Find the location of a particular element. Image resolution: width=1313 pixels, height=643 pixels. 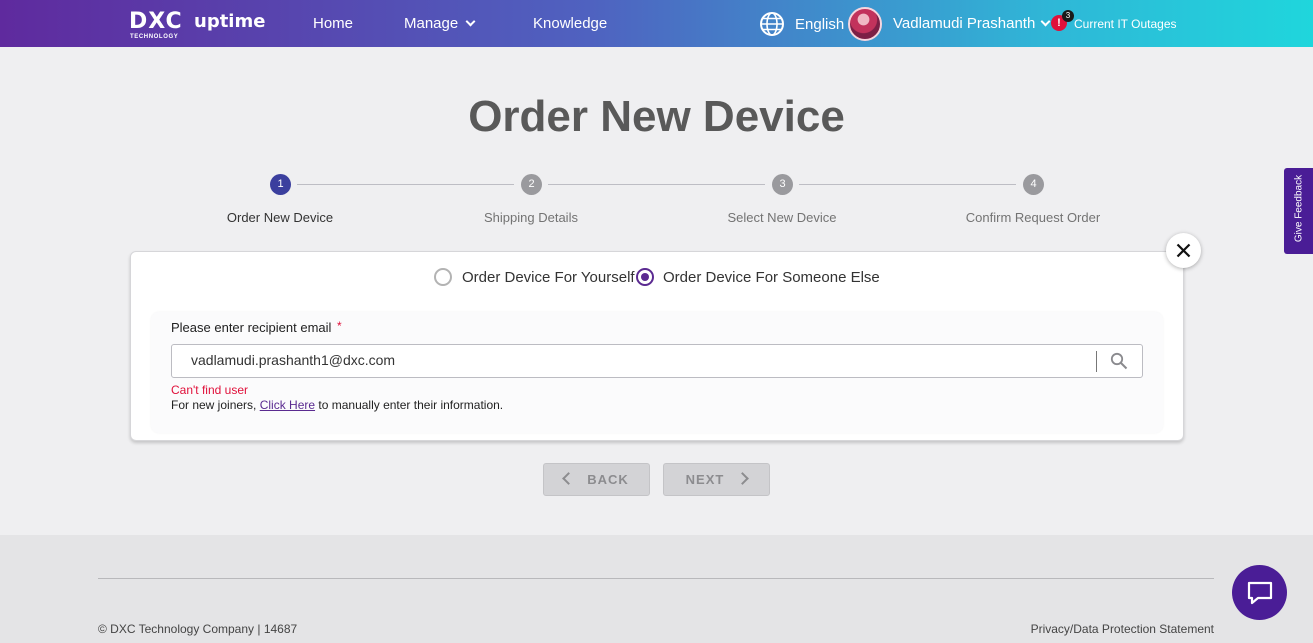

footer-divider is located at coordinates (656, 578).